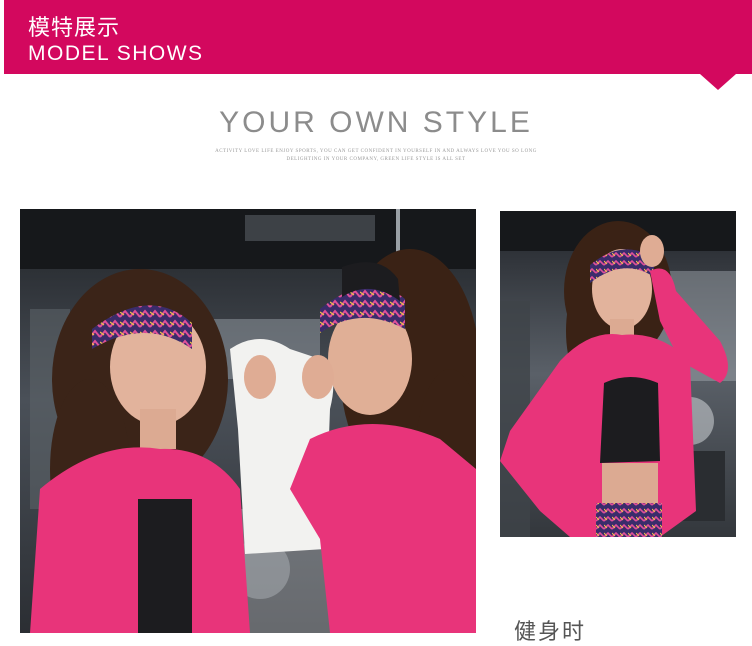 Image resolution: width=752 pixels, height=646 pixels. Describe the element at coordinates (74, 28) in the screenshot. I see `header-title-cn: 模特展示` at that location.